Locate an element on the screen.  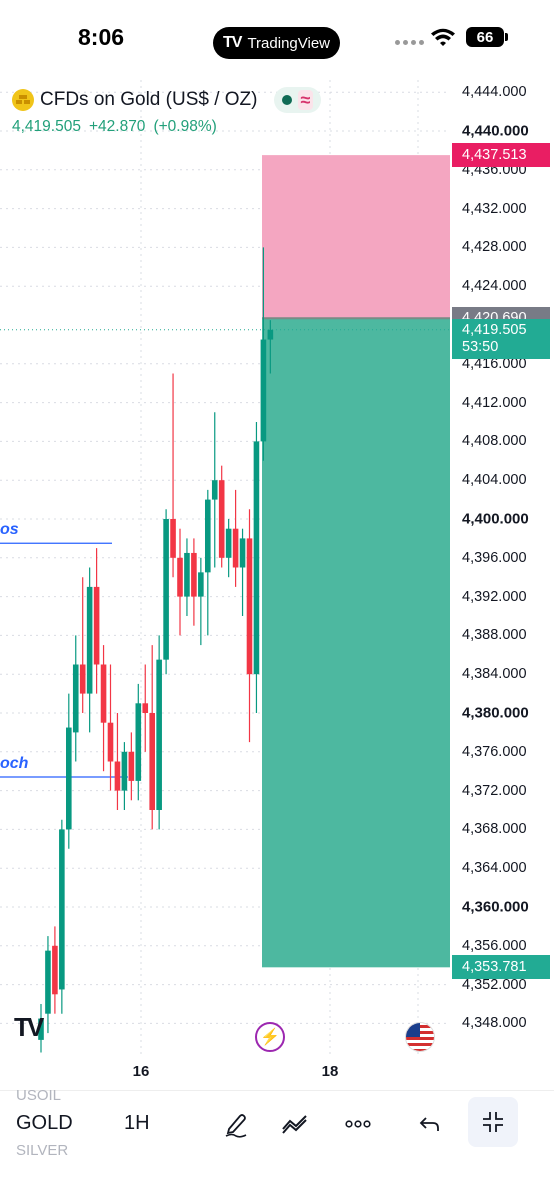
lightning-event-icon: ⚡ is located at coordinates (270, 1037).